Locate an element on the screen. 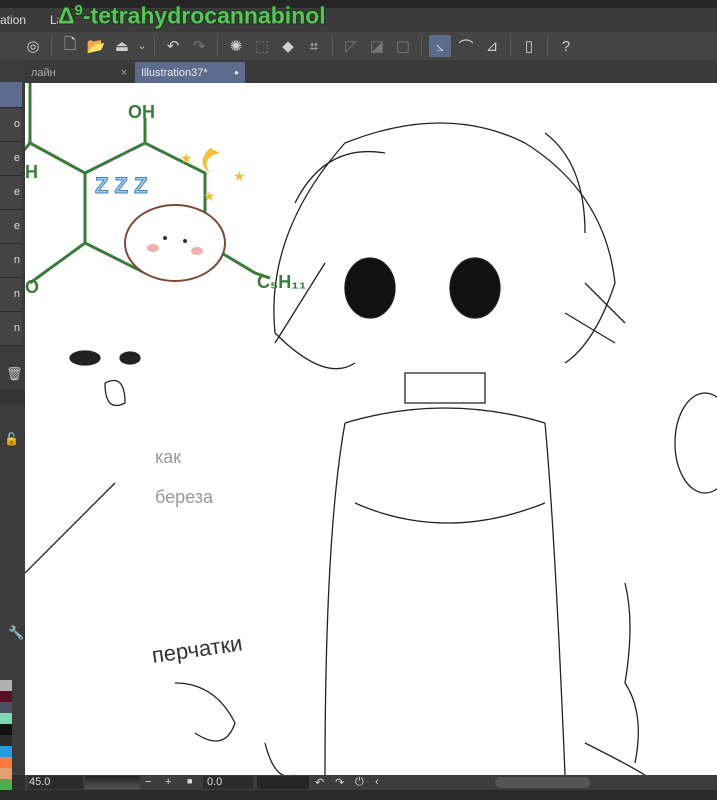 The height and width of the screenshot is (800, 717). overlay-title: Δ9-tetrahydrocannabinol is located at coordinates (192, 16).